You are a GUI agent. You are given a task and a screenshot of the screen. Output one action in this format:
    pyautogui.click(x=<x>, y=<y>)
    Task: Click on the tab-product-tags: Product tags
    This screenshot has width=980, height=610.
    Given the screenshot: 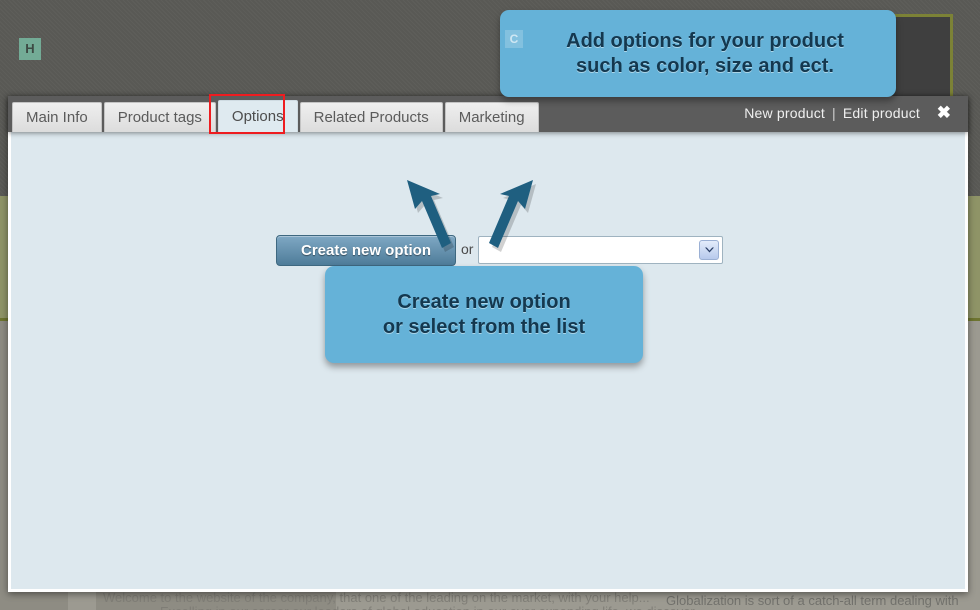 What is the action you would take?
    pyautogui.click(x=159, y=117)
    